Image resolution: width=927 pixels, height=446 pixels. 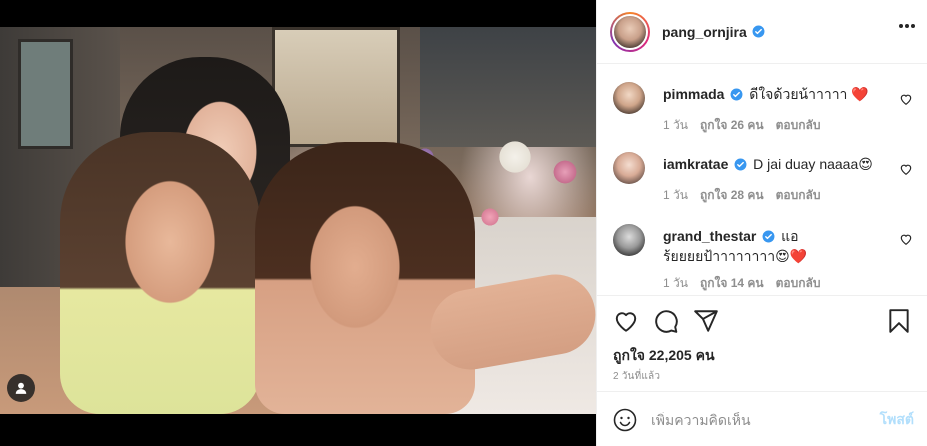 I want to click on author-avatar-image, so click(x=630, y=31).